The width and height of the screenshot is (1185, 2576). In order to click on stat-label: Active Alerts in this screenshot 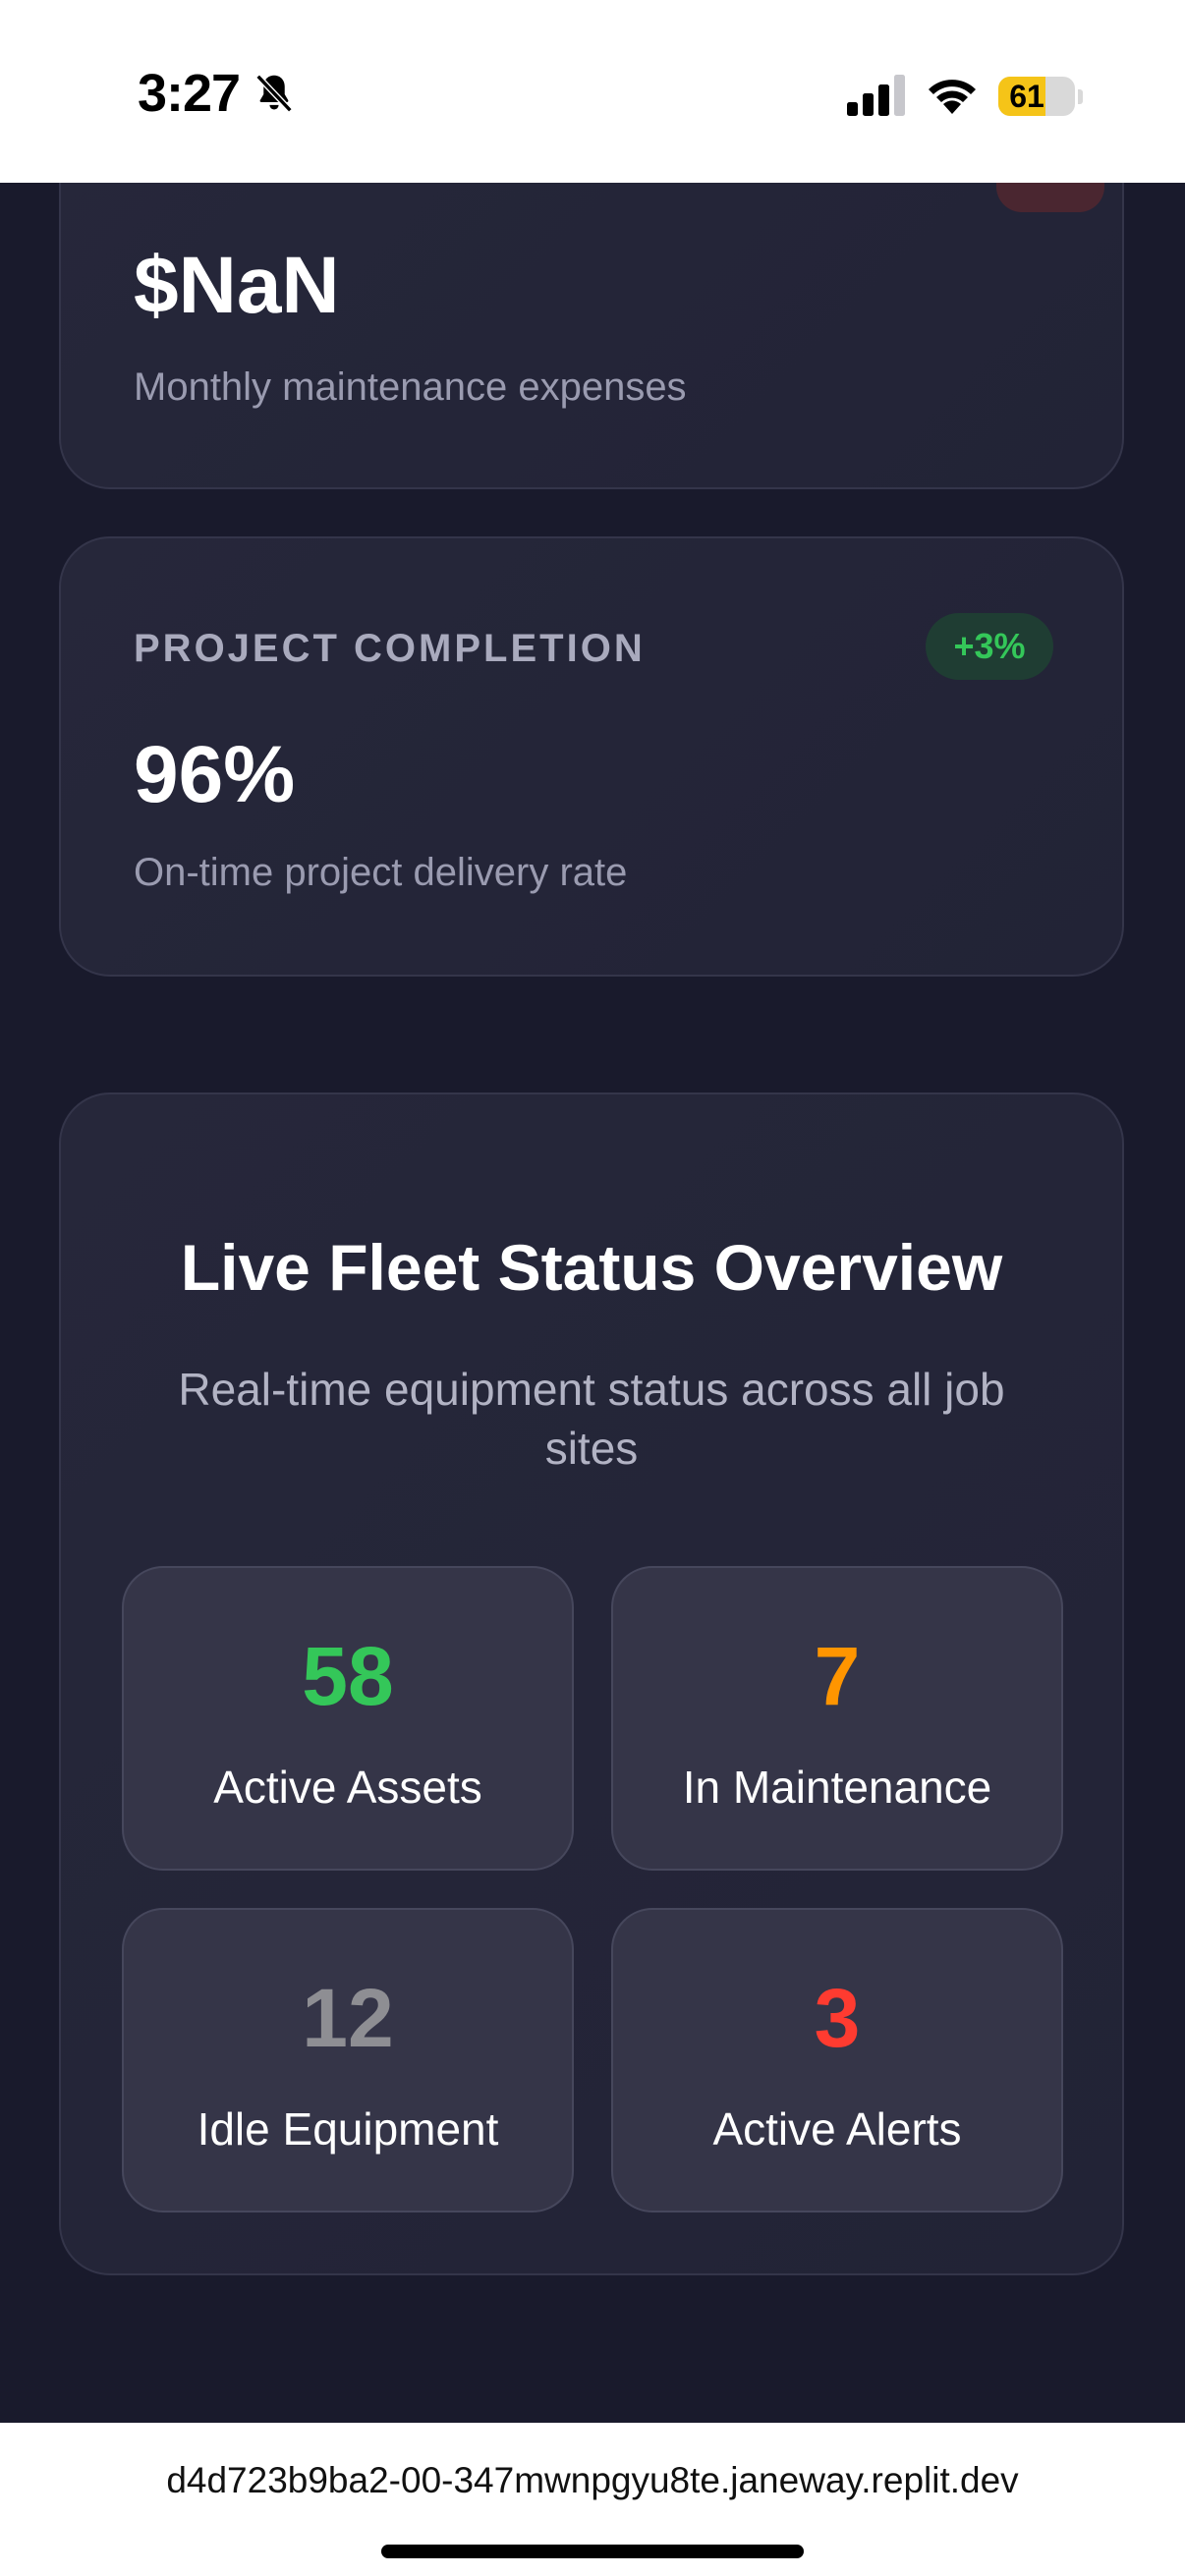, I will do `click(837, 2129)`.